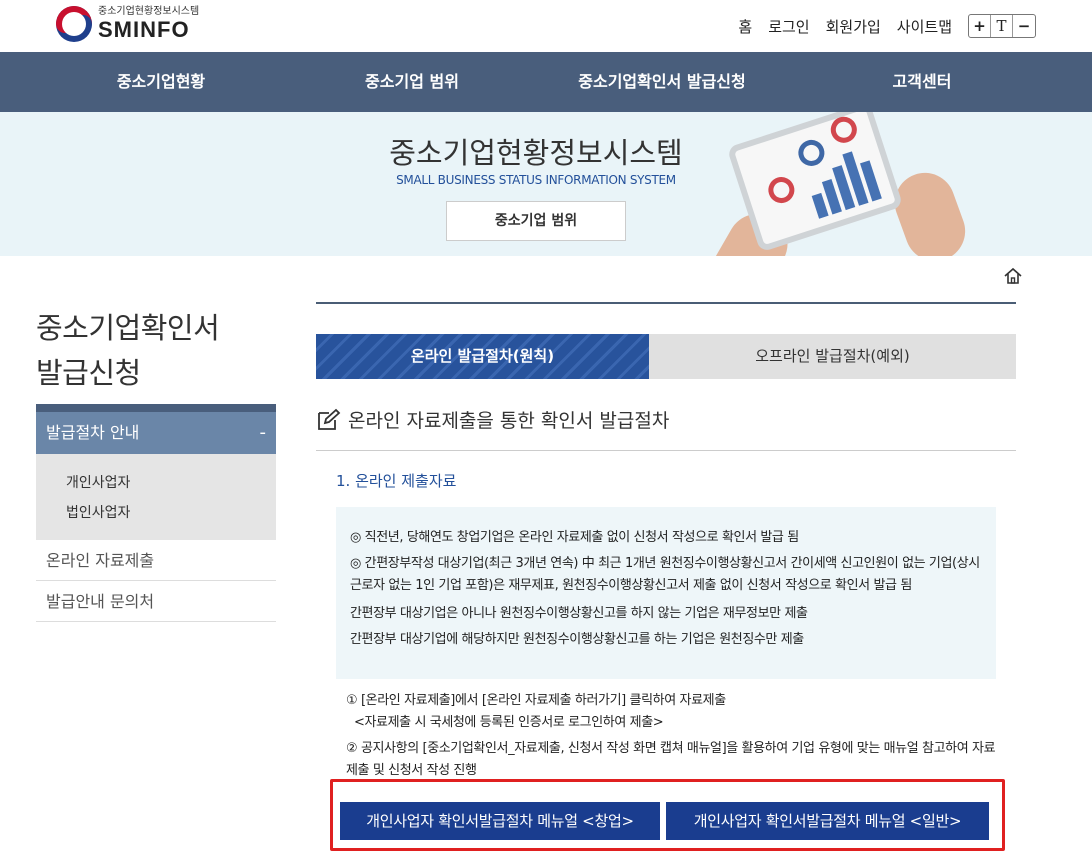 This screenshot has height=866, width=1092. What do you see at coordinates (93, 432) in the screenshot?
I see `sidebar-item-label: 발급절차 안내` at bounding box center [93, 432].